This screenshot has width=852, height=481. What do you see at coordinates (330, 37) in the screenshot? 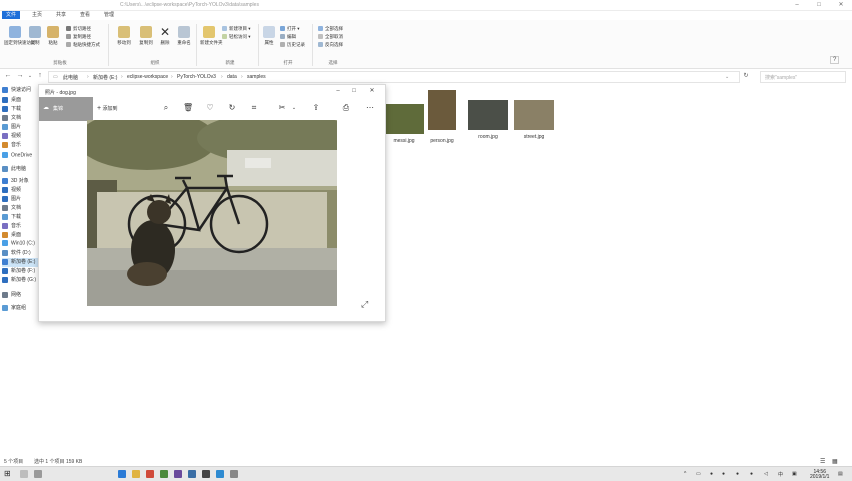
I see `select-none-button: 全部取消` at bounding box center [330, 37].